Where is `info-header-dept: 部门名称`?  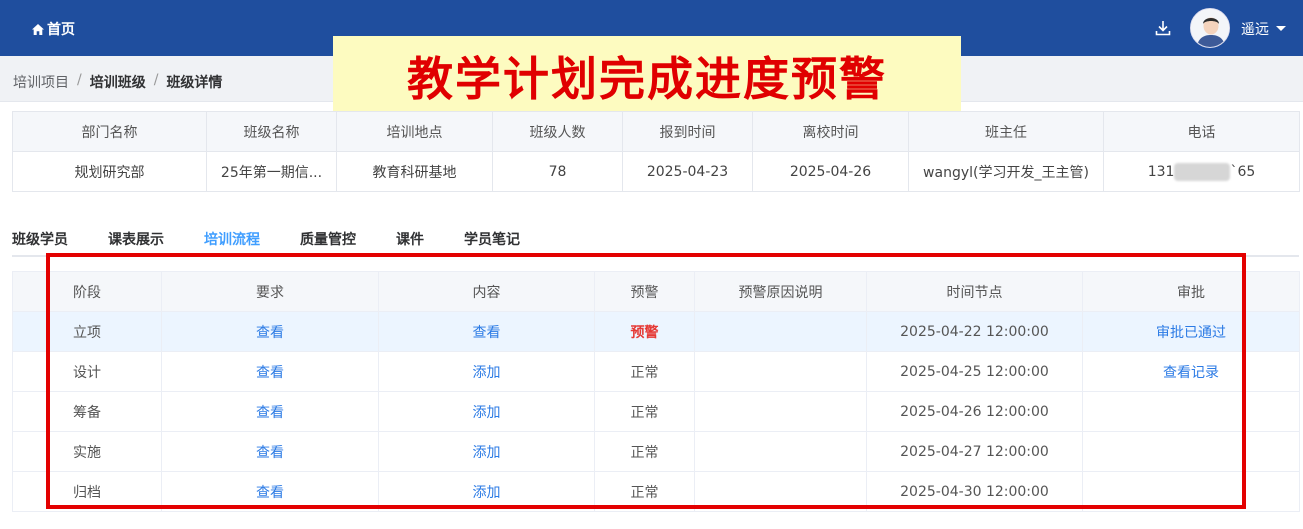 info-header-dept: 部门名称 is located at coordinates (109, 131).